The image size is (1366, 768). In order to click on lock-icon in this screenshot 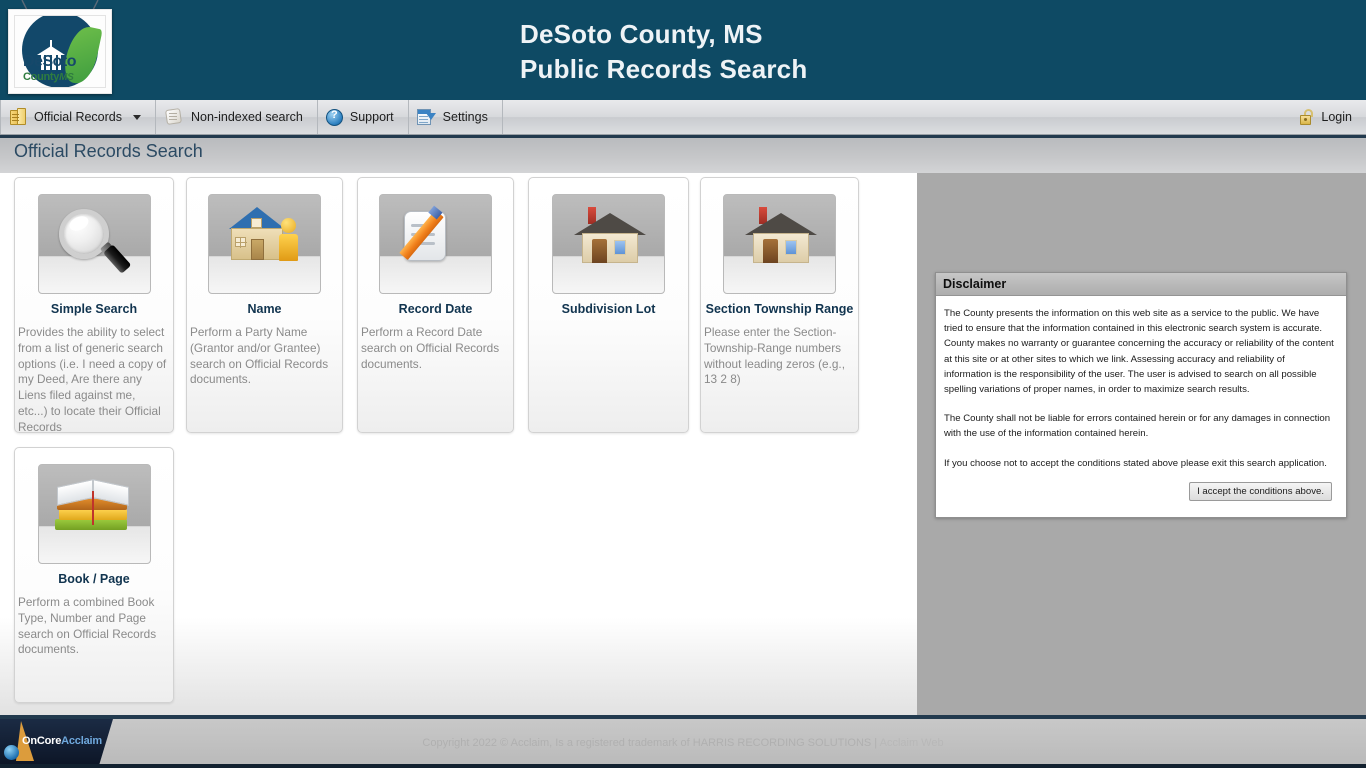, I will do `click(1307, 117)`.